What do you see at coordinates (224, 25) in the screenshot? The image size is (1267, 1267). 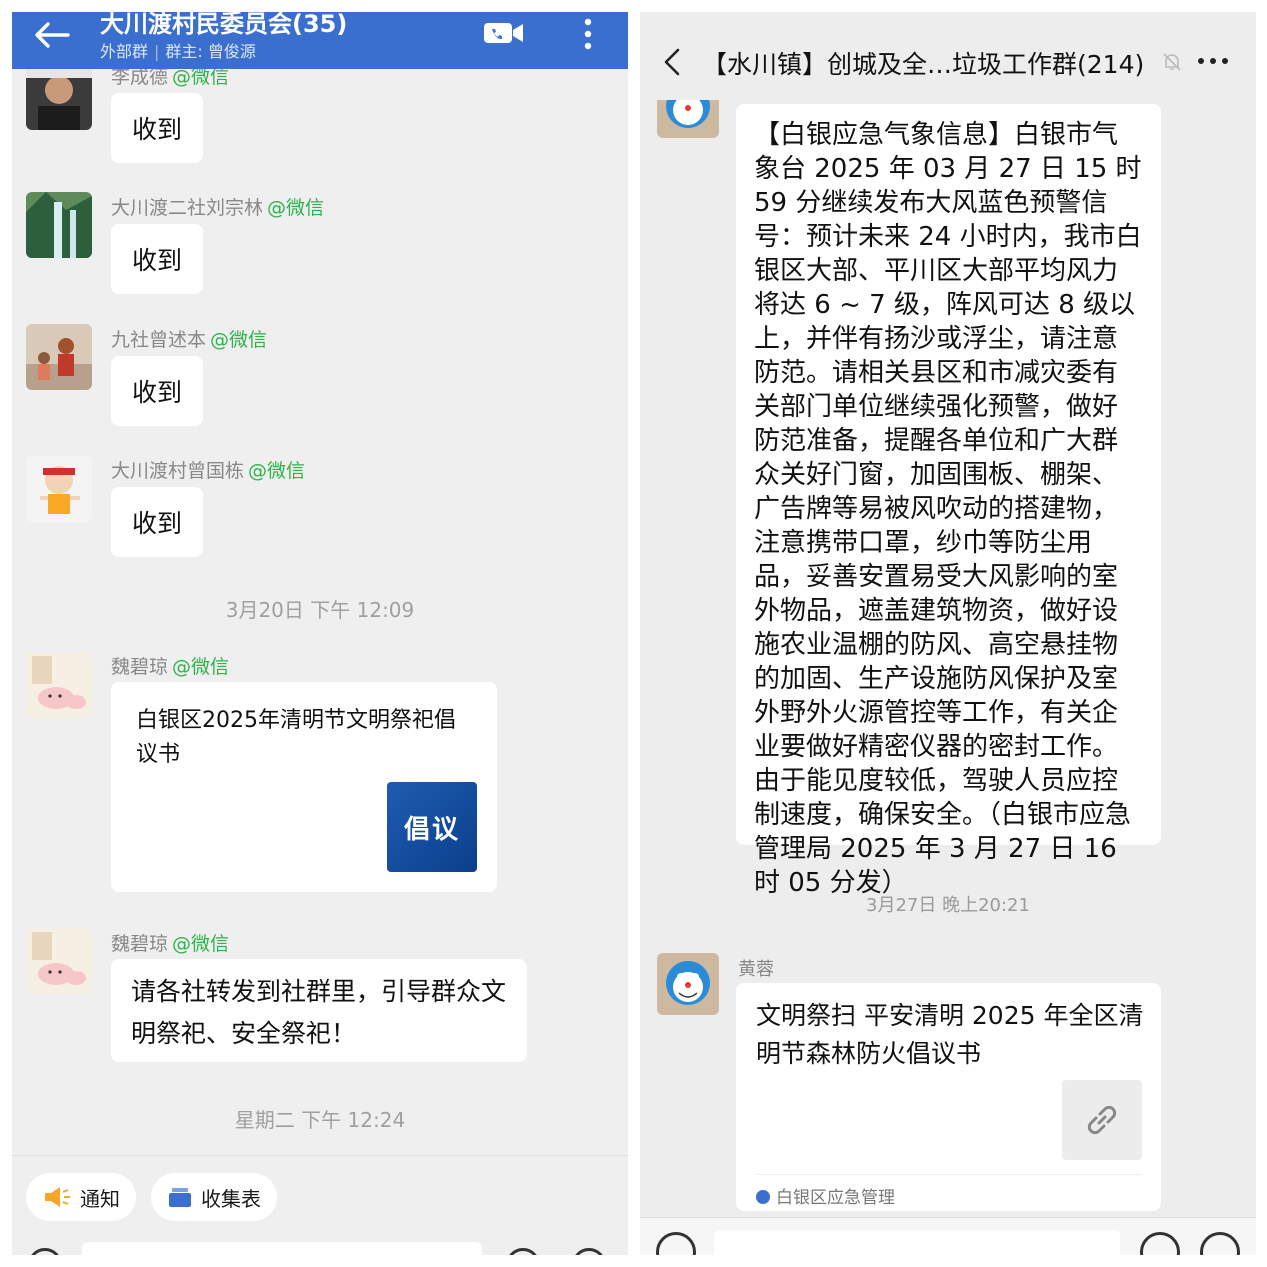 I see `chat-title: 大川渡村民委员会(35)` at bounding box center [224, 25].